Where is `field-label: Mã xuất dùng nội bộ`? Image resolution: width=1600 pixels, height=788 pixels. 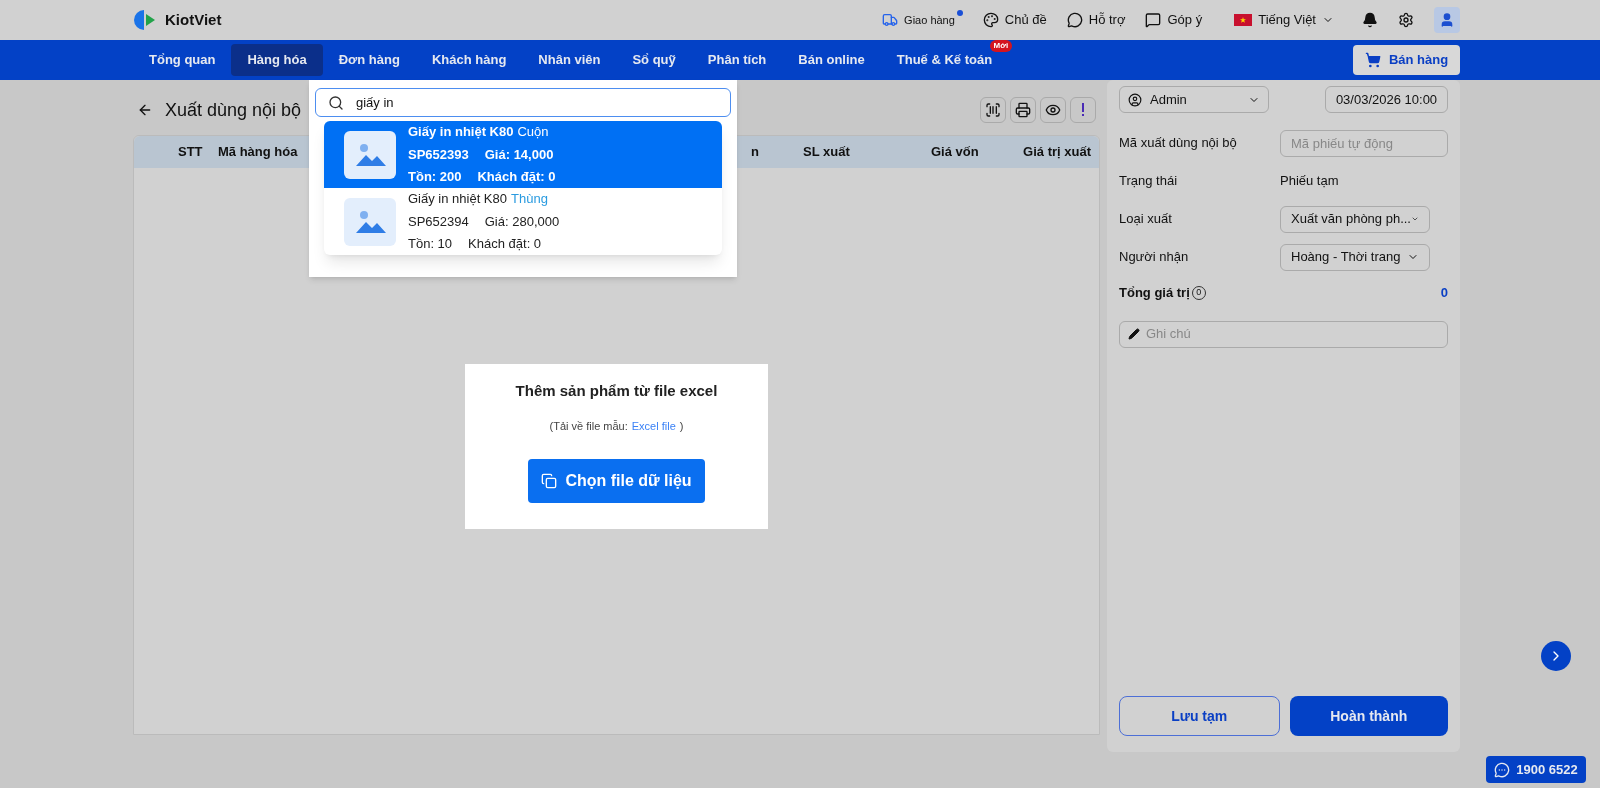 field-label: Mã xuất dùng nội bộ is located at coordinates (1178, 143).